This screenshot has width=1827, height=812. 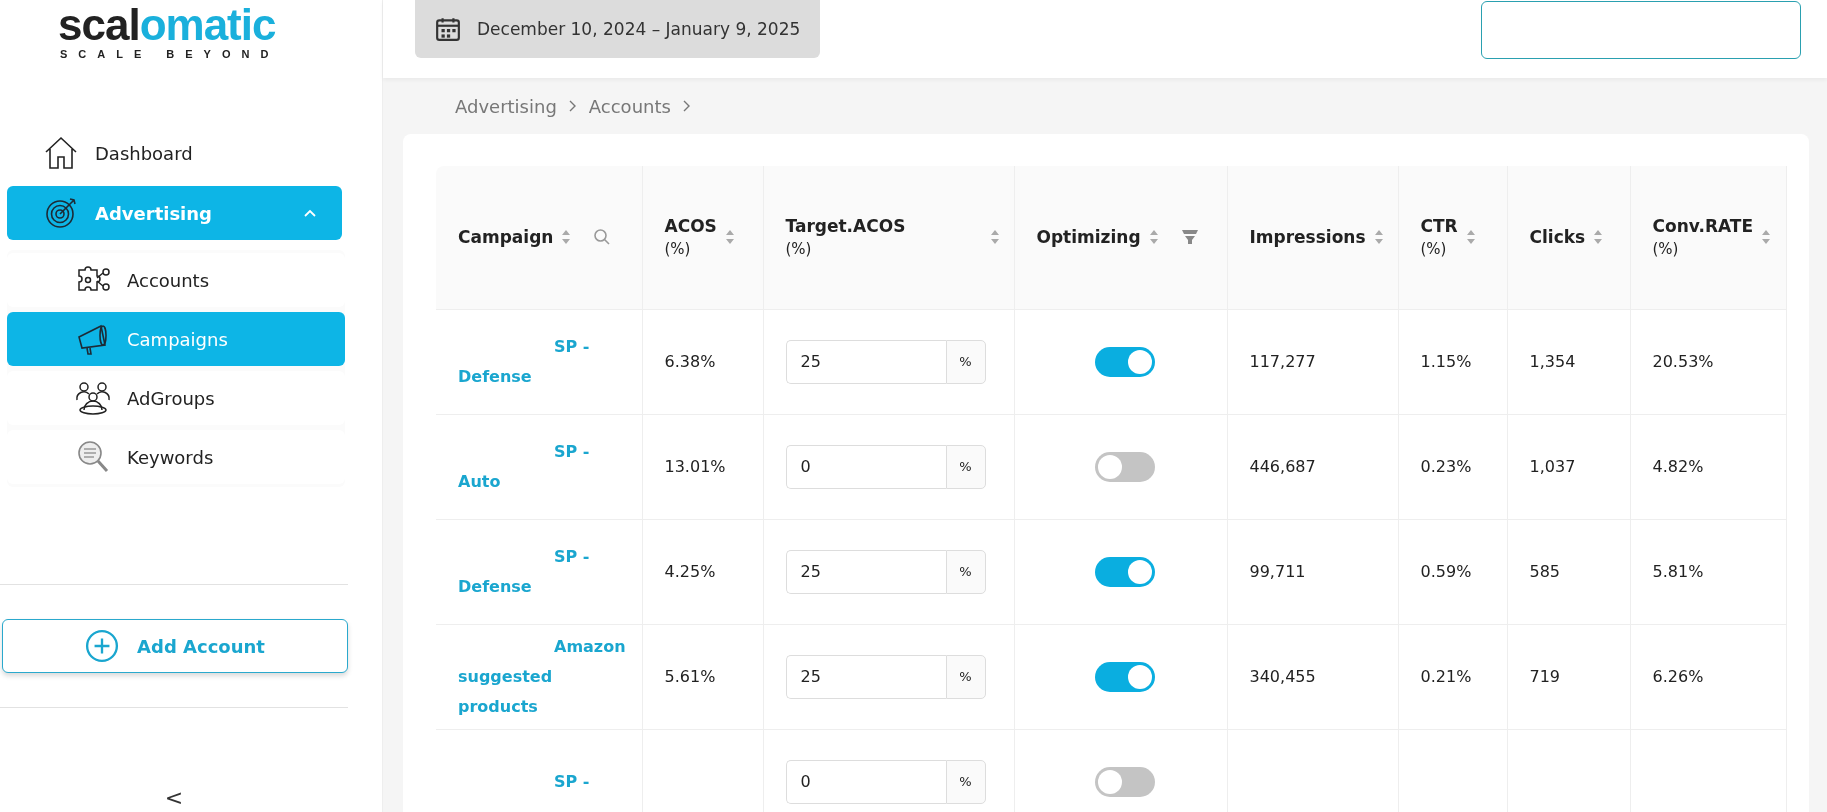 I want to click on column-header: Target.ACOS (%), so click(x=888, y=237).